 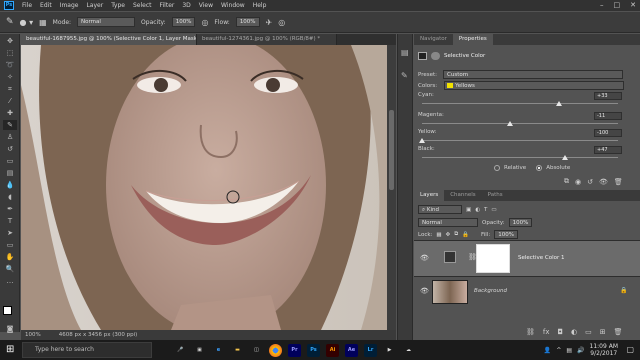 I want to click on cyan-slider, so click(x=520, y=103).